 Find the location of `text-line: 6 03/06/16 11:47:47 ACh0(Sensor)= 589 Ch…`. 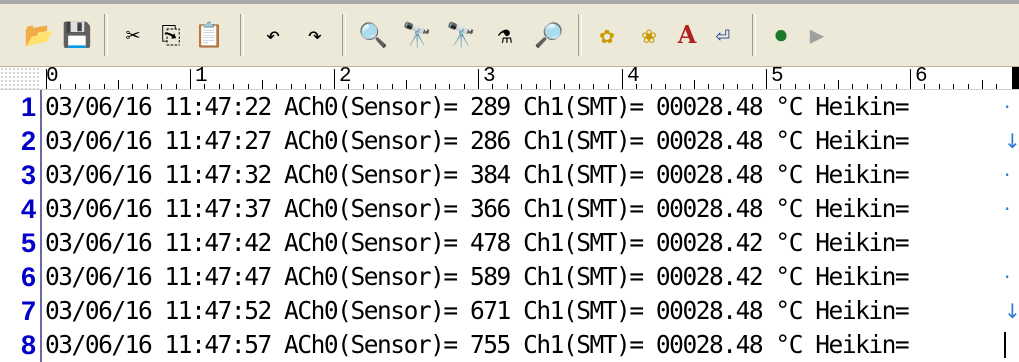

text-line: 6 03/06/16 11:47:47 ACh0(Sensor)= 589 Ch… is located at coordinates (509, 277).